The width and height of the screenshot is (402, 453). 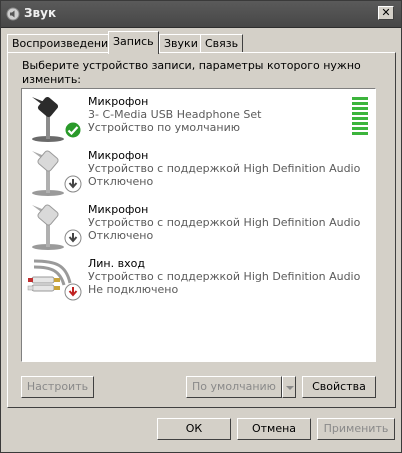 I want to click on tab-recording: Запись, so click(x=133, y=42).